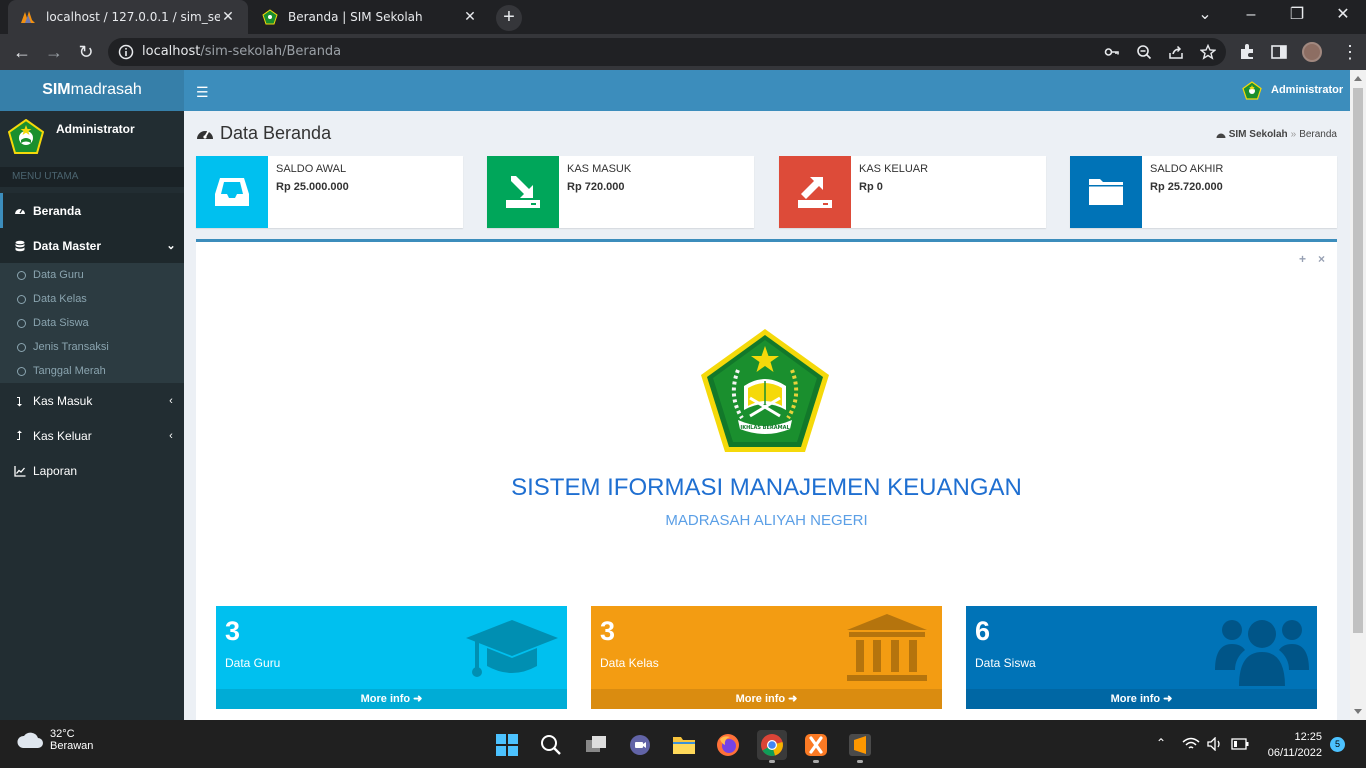  Describe the element at coordinates (1258, 134) in the screenshot. I see `breadcrumb-home: SIM Sekolah` at that location.